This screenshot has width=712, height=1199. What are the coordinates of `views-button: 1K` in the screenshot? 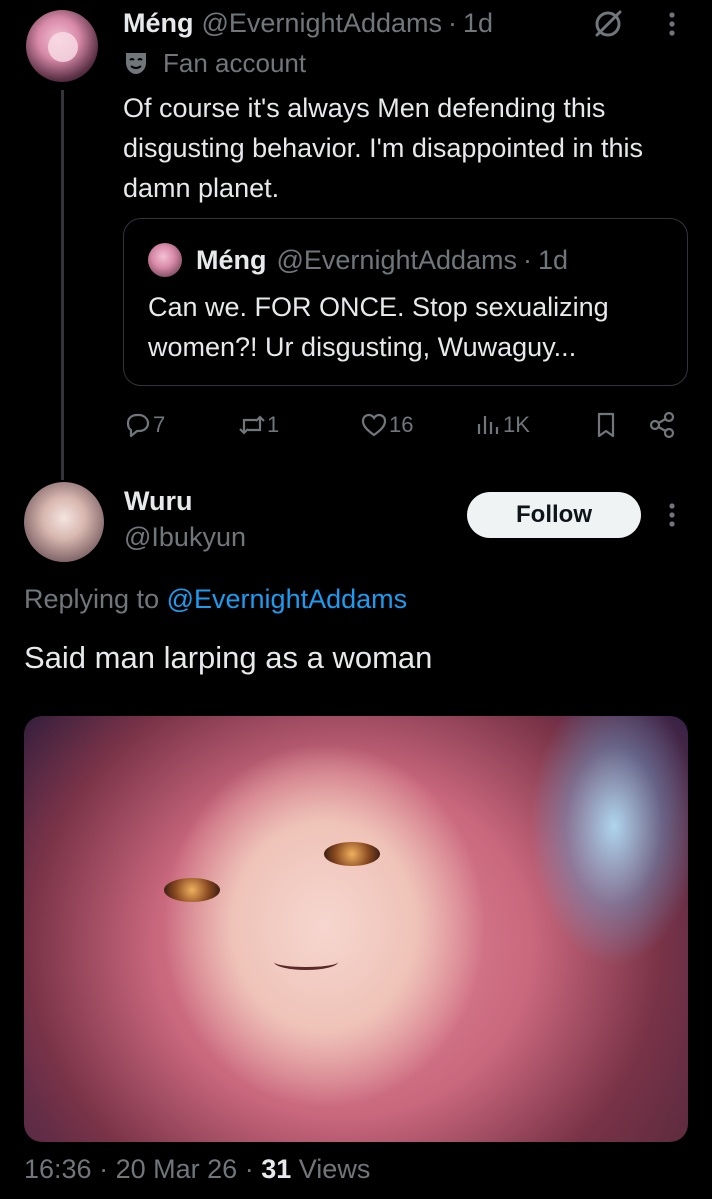 It's located at (501, 425).